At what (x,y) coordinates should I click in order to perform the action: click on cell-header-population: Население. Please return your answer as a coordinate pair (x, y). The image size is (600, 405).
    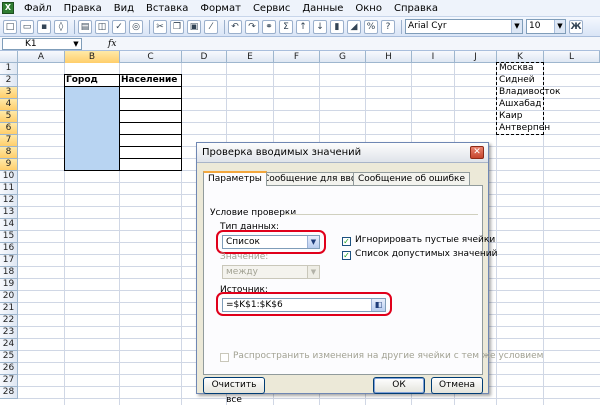
    Looking at the image, I should click on (150, 80).